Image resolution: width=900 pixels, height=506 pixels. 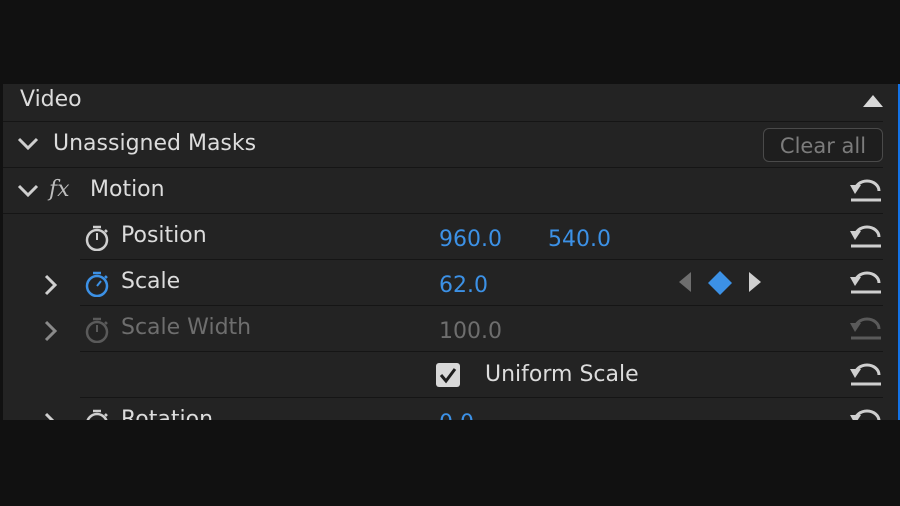 I want to click on unassigned-masks-row: Unassigned Masks Clear all, so click(x=443, y=145).